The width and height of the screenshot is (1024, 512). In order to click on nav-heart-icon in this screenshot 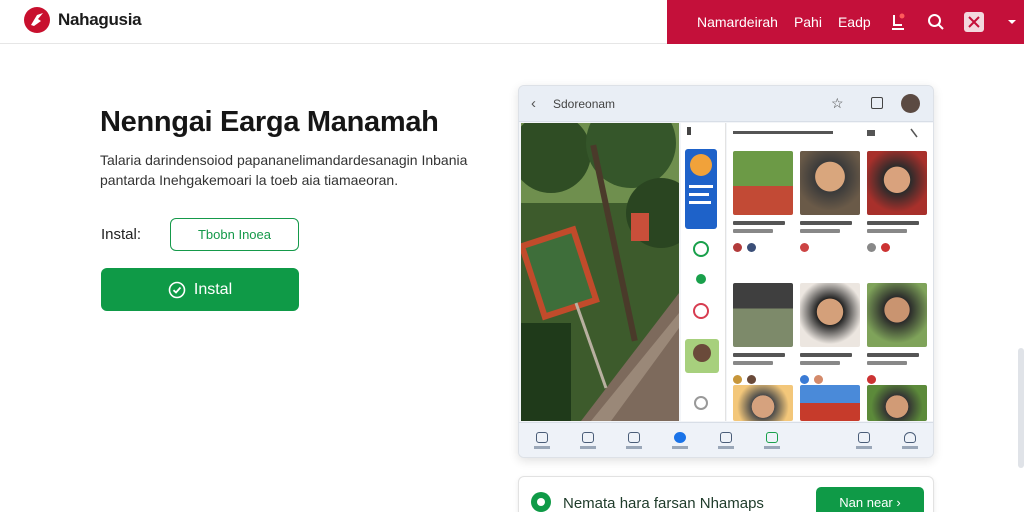, I will do `click(726, 440)`.